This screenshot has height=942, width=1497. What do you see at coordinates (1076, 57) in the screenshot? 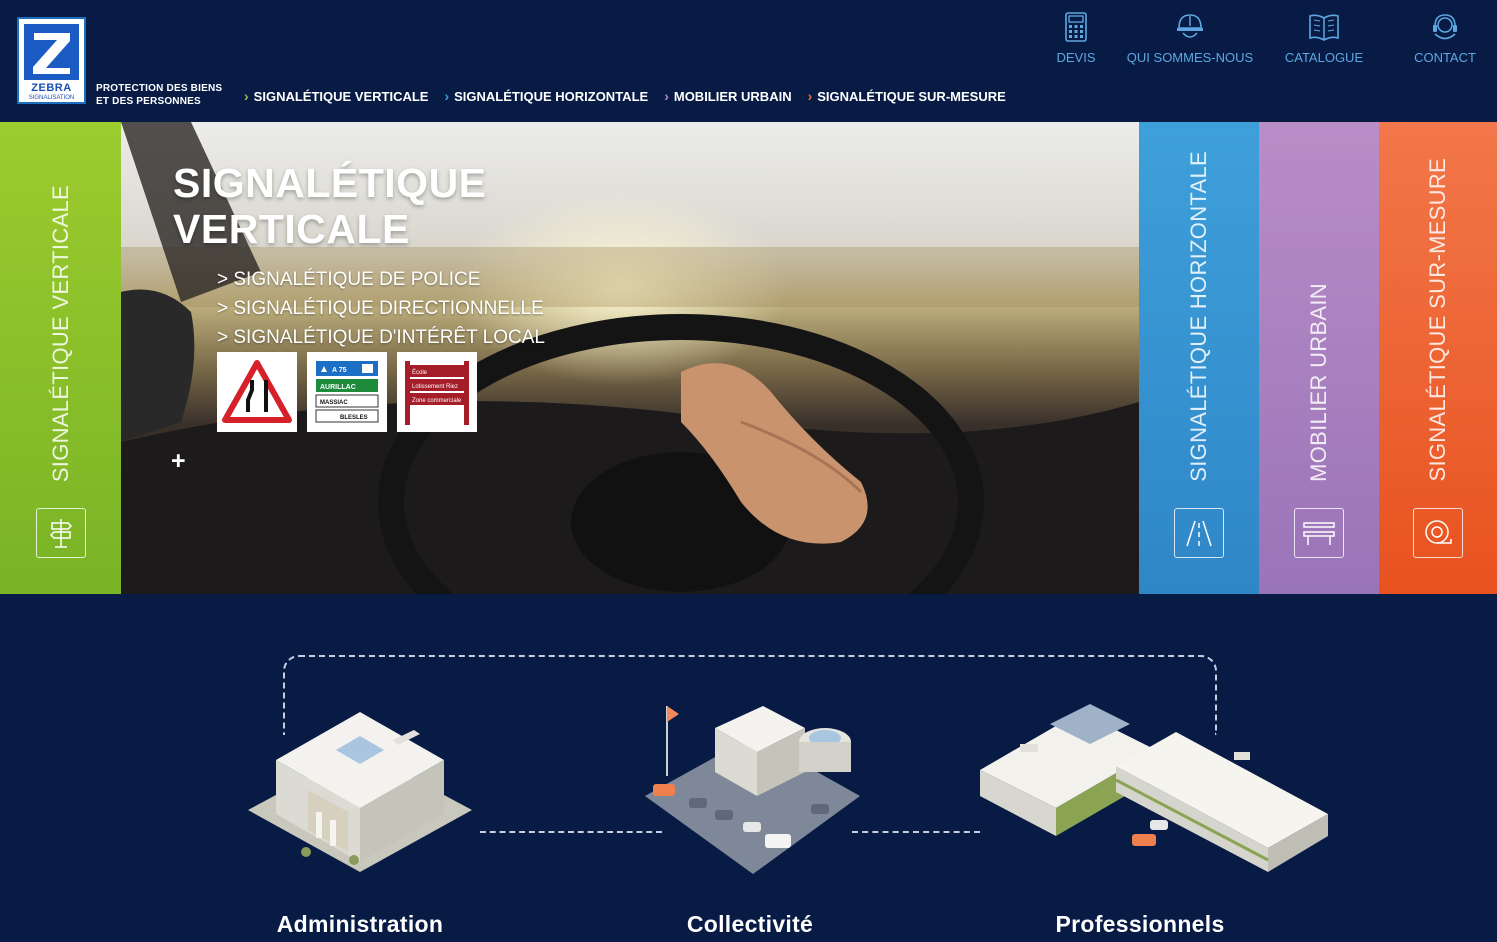
I see `top-nav-label: DEVIS` at bounding box center [1076, 57].